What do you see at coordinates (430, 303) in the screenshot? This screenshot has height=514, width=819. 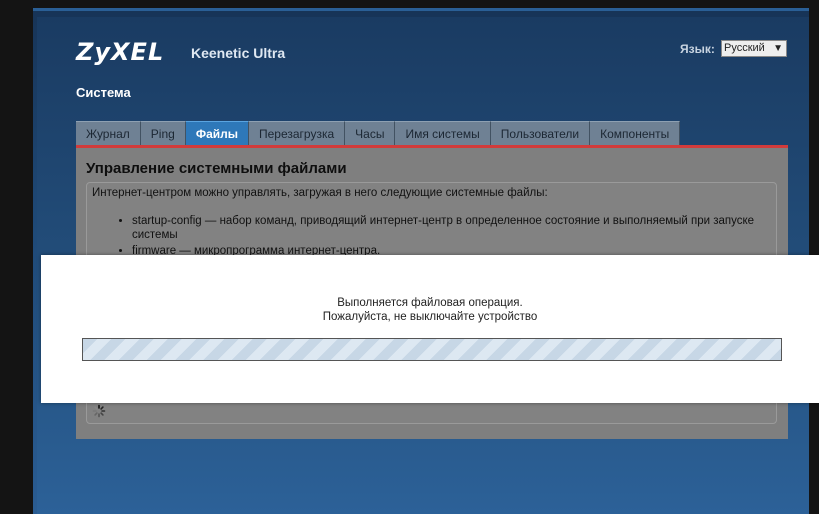 I see `modal-message: Выполняется файловая операция.` at bounding box center [430, 303].